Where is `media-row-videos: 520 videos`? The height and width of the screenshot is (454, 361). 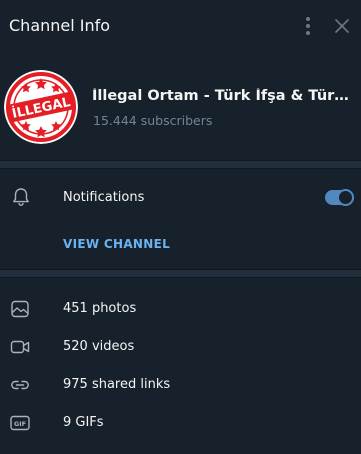 media-row-videos: 520 videos is located at coordinates (180, 347).